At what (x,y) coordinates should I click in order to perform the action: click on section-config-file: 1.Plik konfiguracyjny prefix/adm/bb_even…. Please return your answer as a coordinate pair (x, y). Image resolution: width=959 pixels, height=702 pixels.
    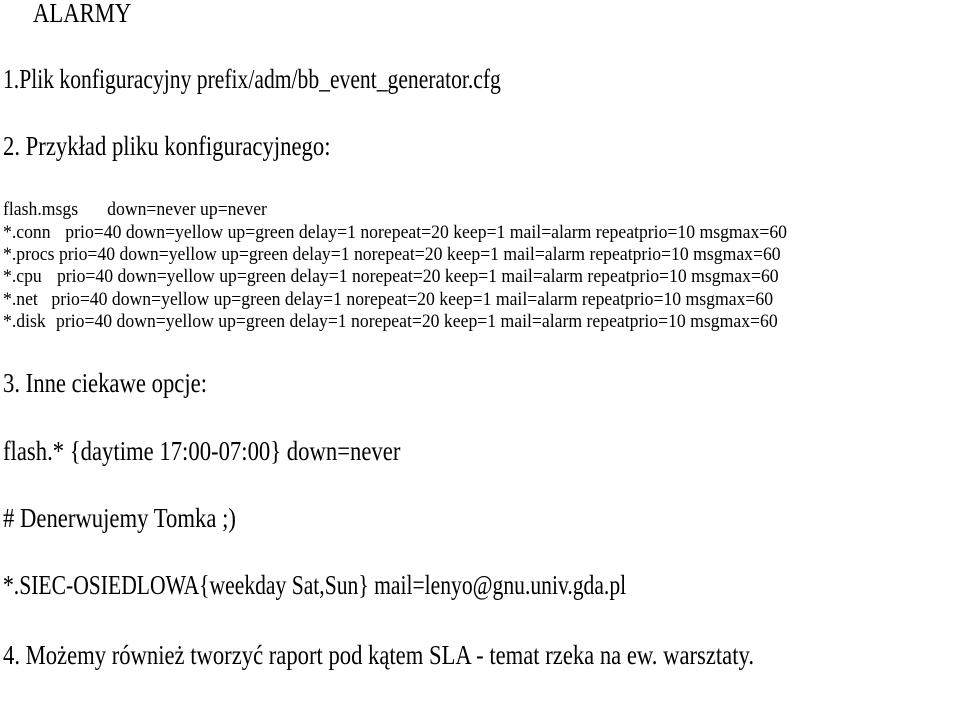
    Looking at the image, I should click on (252, 79).